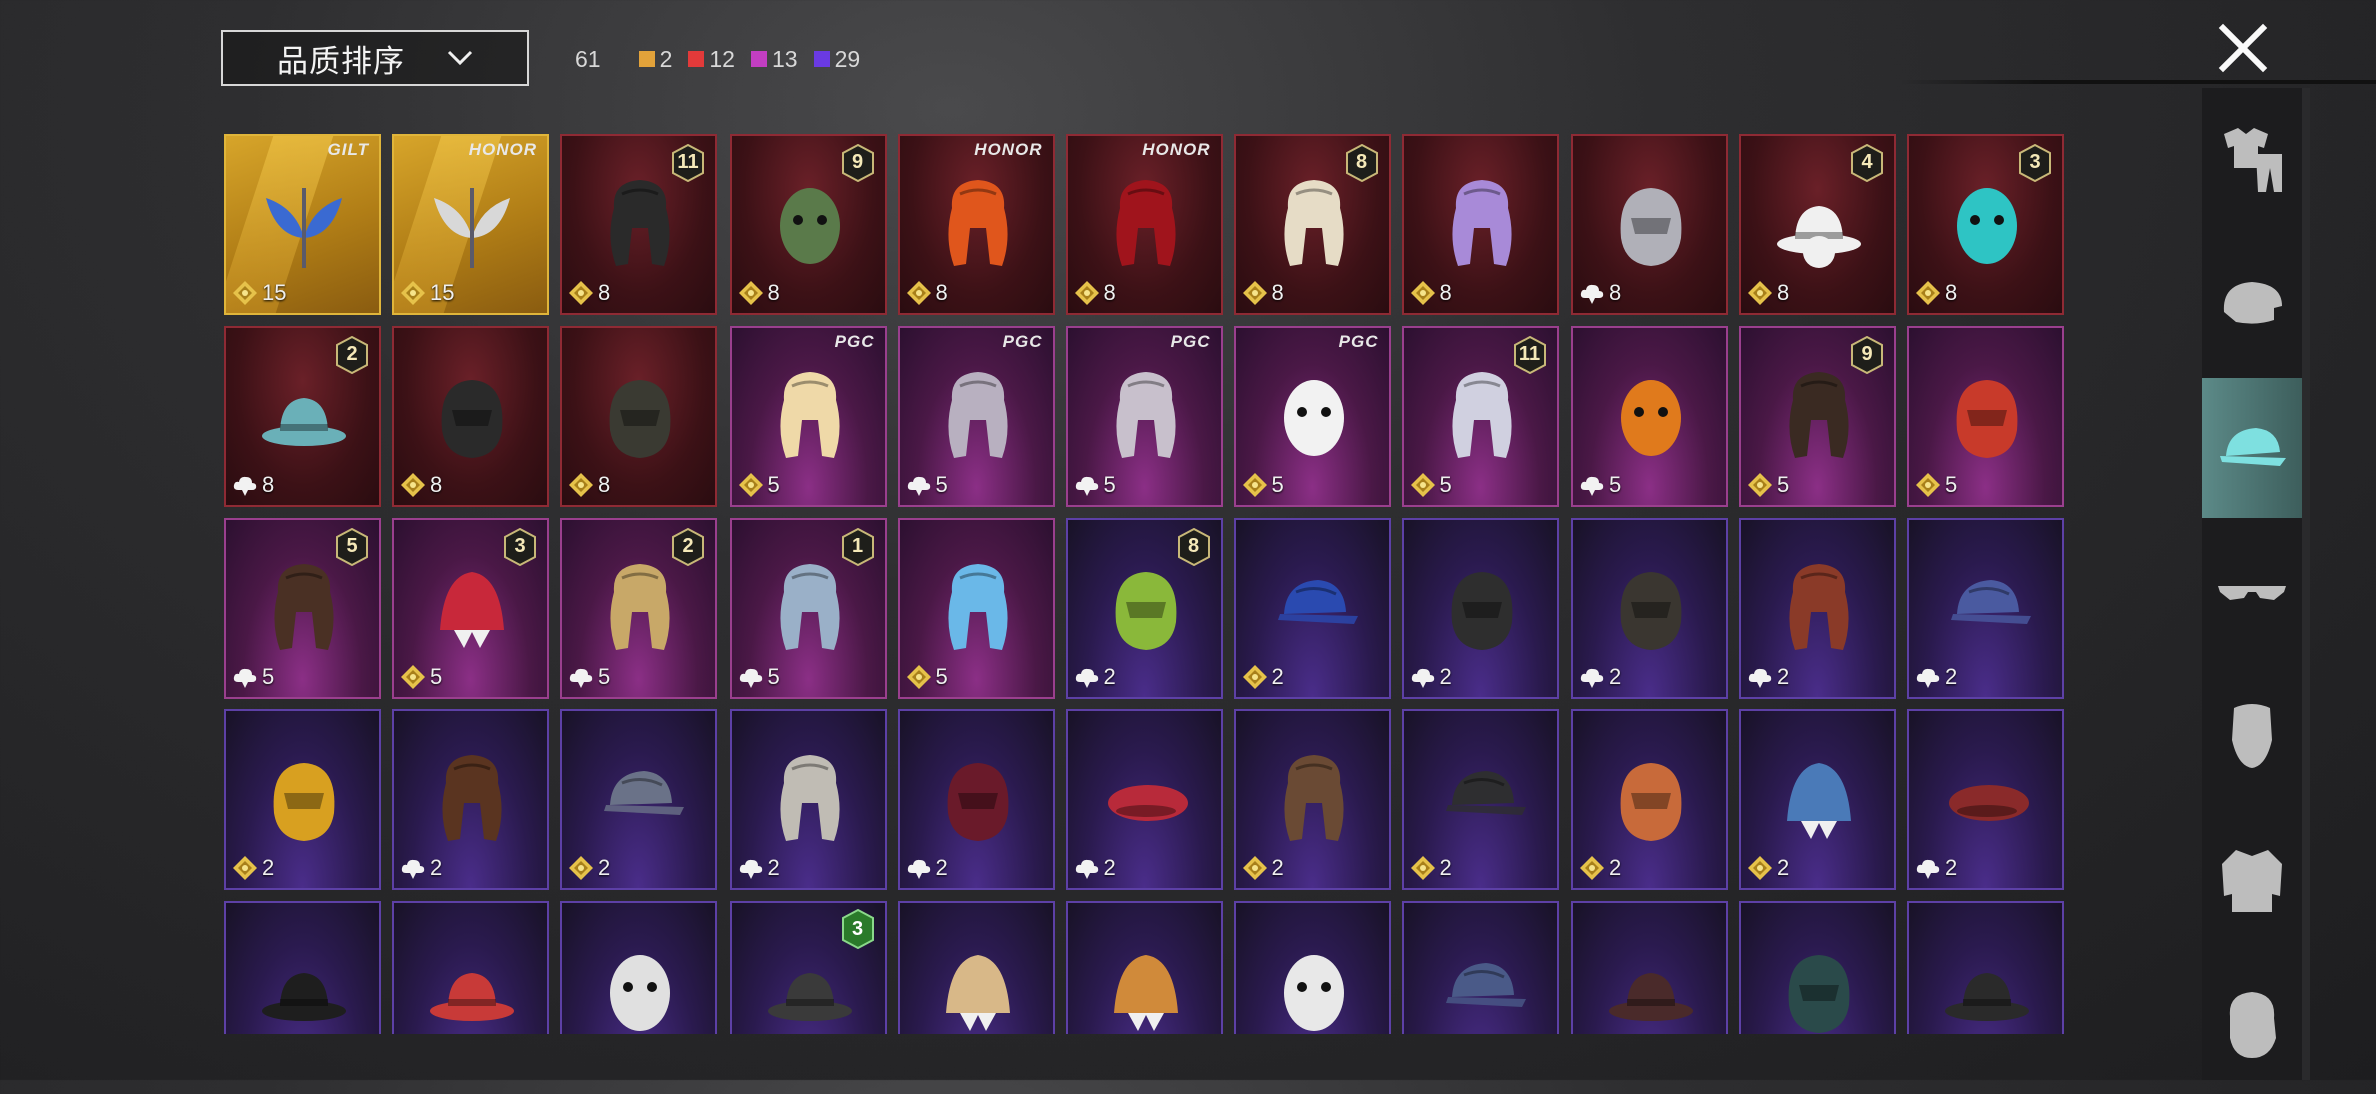  Describe the element at coordinates (808, 224) in the screenshot. I see `item-card: 98` at that location.